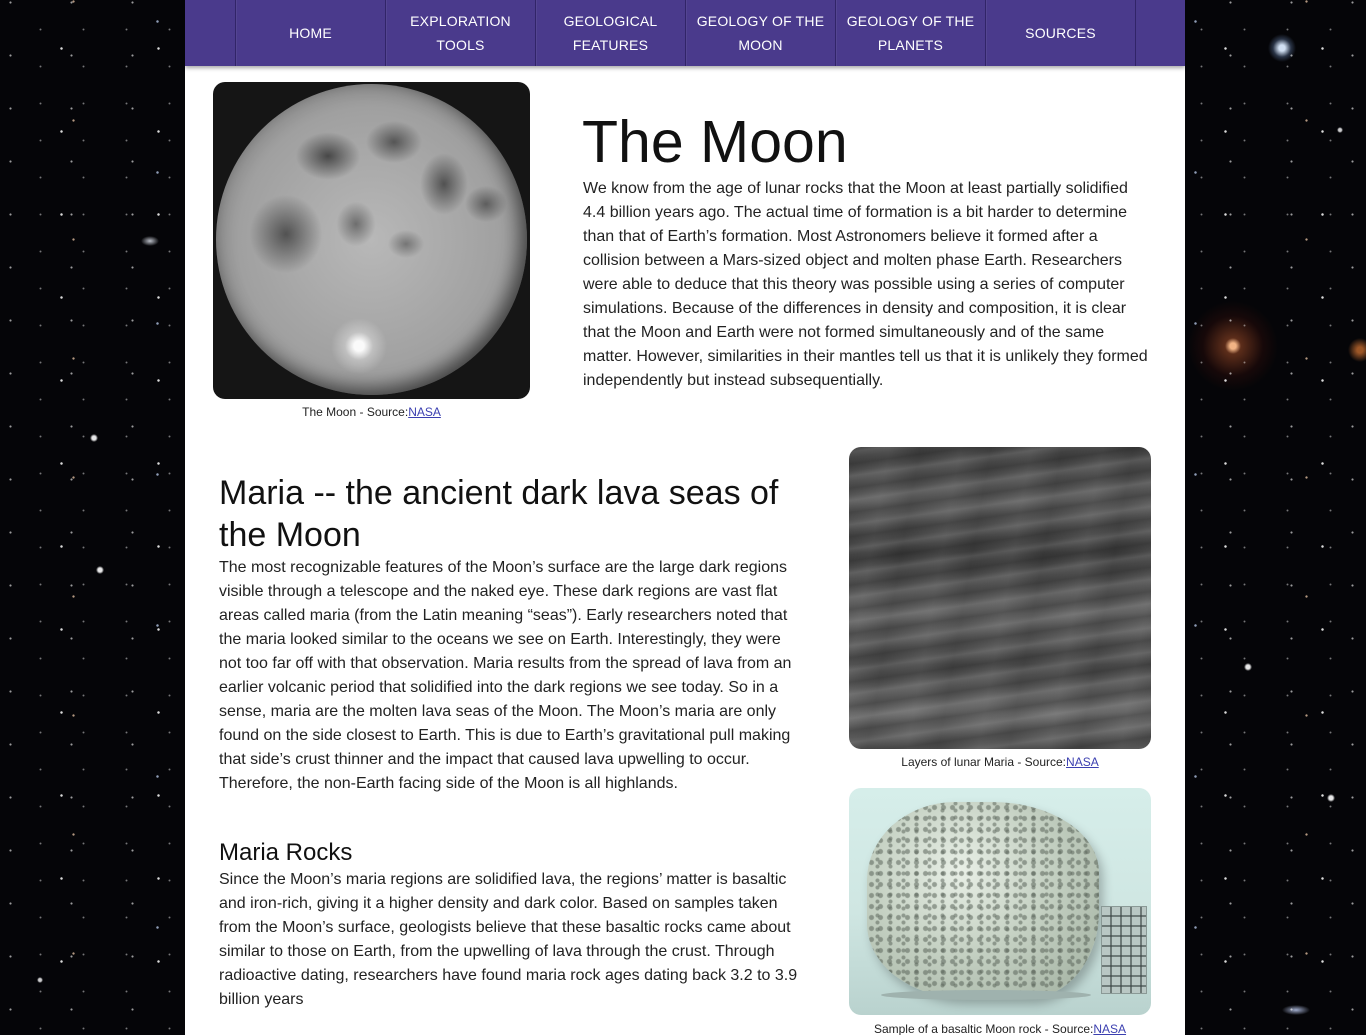 The width and height of the screenshot is (1366, 1035). Describe the element at coordinates (610, 33) in the screenshot. I see `nav-item-geological-features: GEOLOGICAL FEATURES` at that location.